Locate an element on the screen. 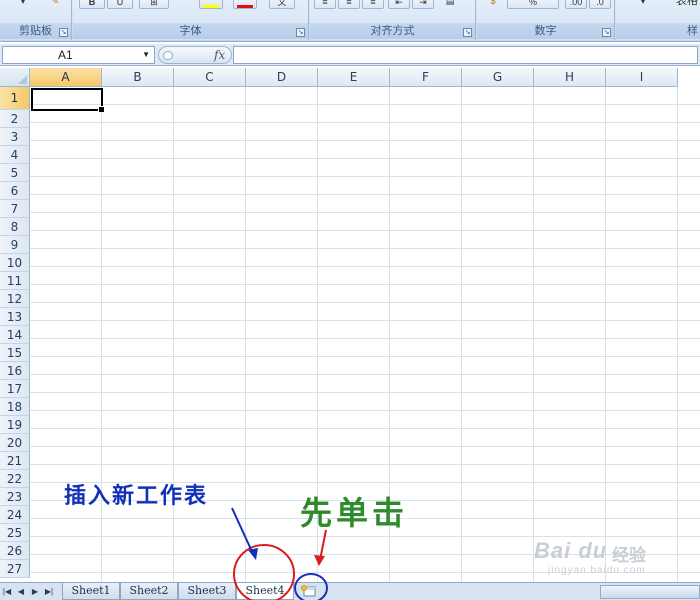 The height and width of the screenshot is (600, 700). last-sheet-icon: ▶| is located at coordinates (49, 592).